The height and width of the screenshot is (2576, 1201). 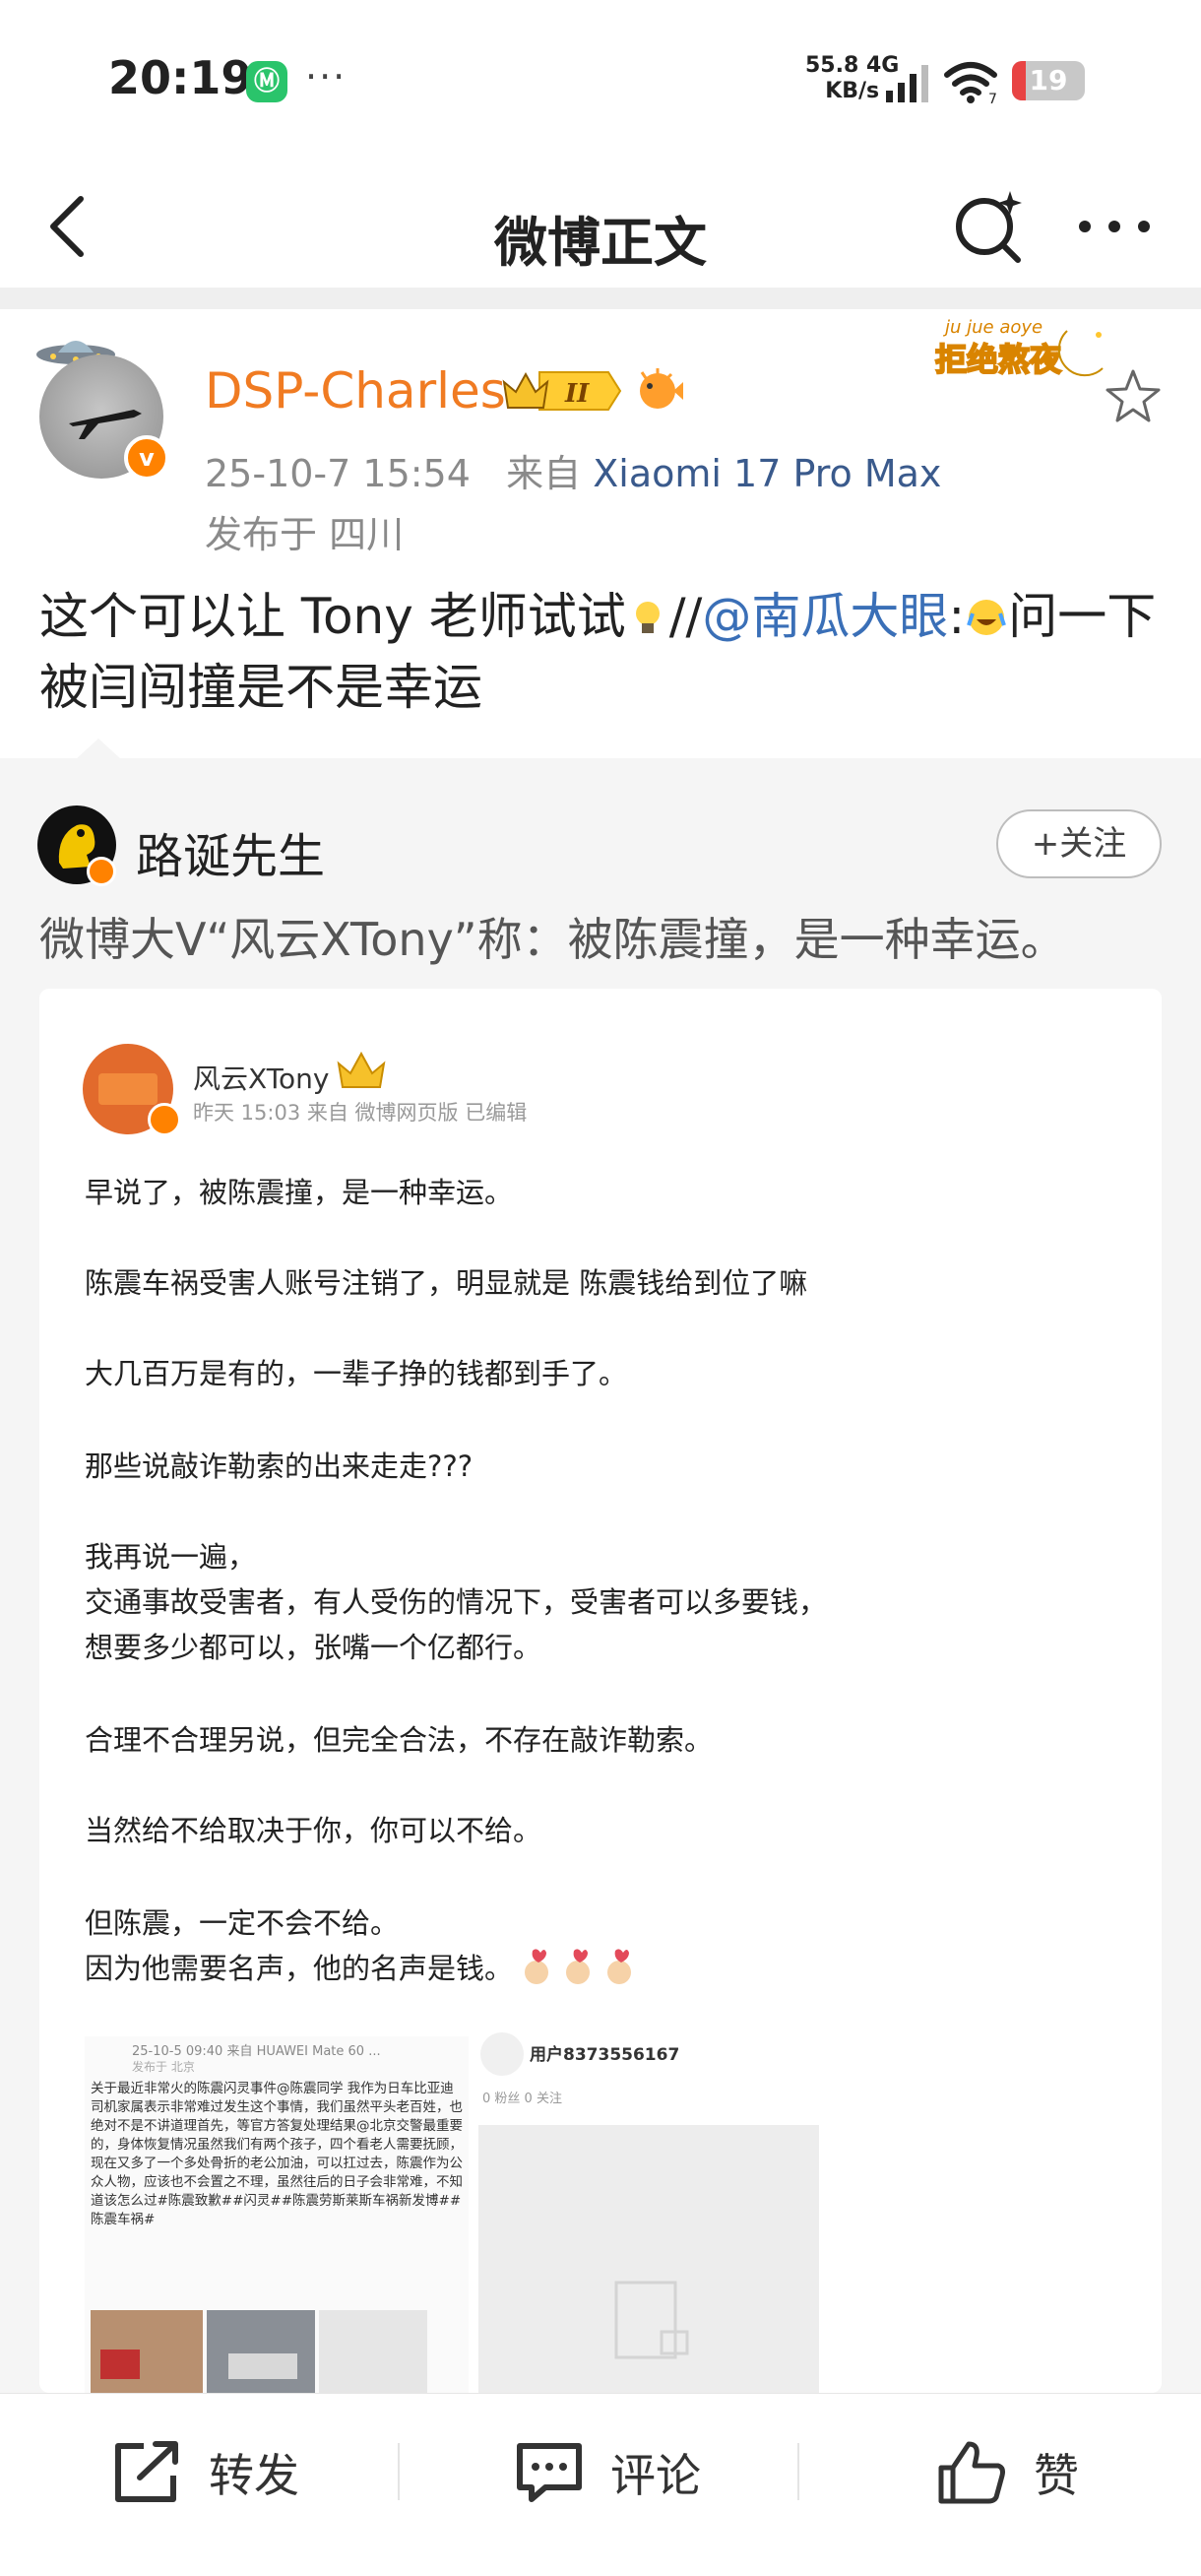 I want to click on speed-unit: KB/s, so click(x=852, y=91).